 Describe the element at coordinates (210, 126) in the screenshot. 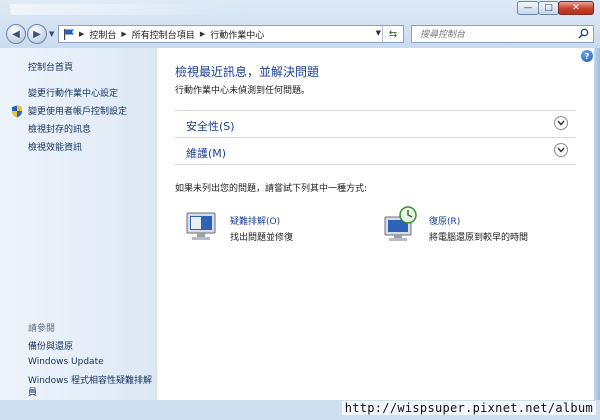

I see `section-security-label: 安全性(S)` at that location.